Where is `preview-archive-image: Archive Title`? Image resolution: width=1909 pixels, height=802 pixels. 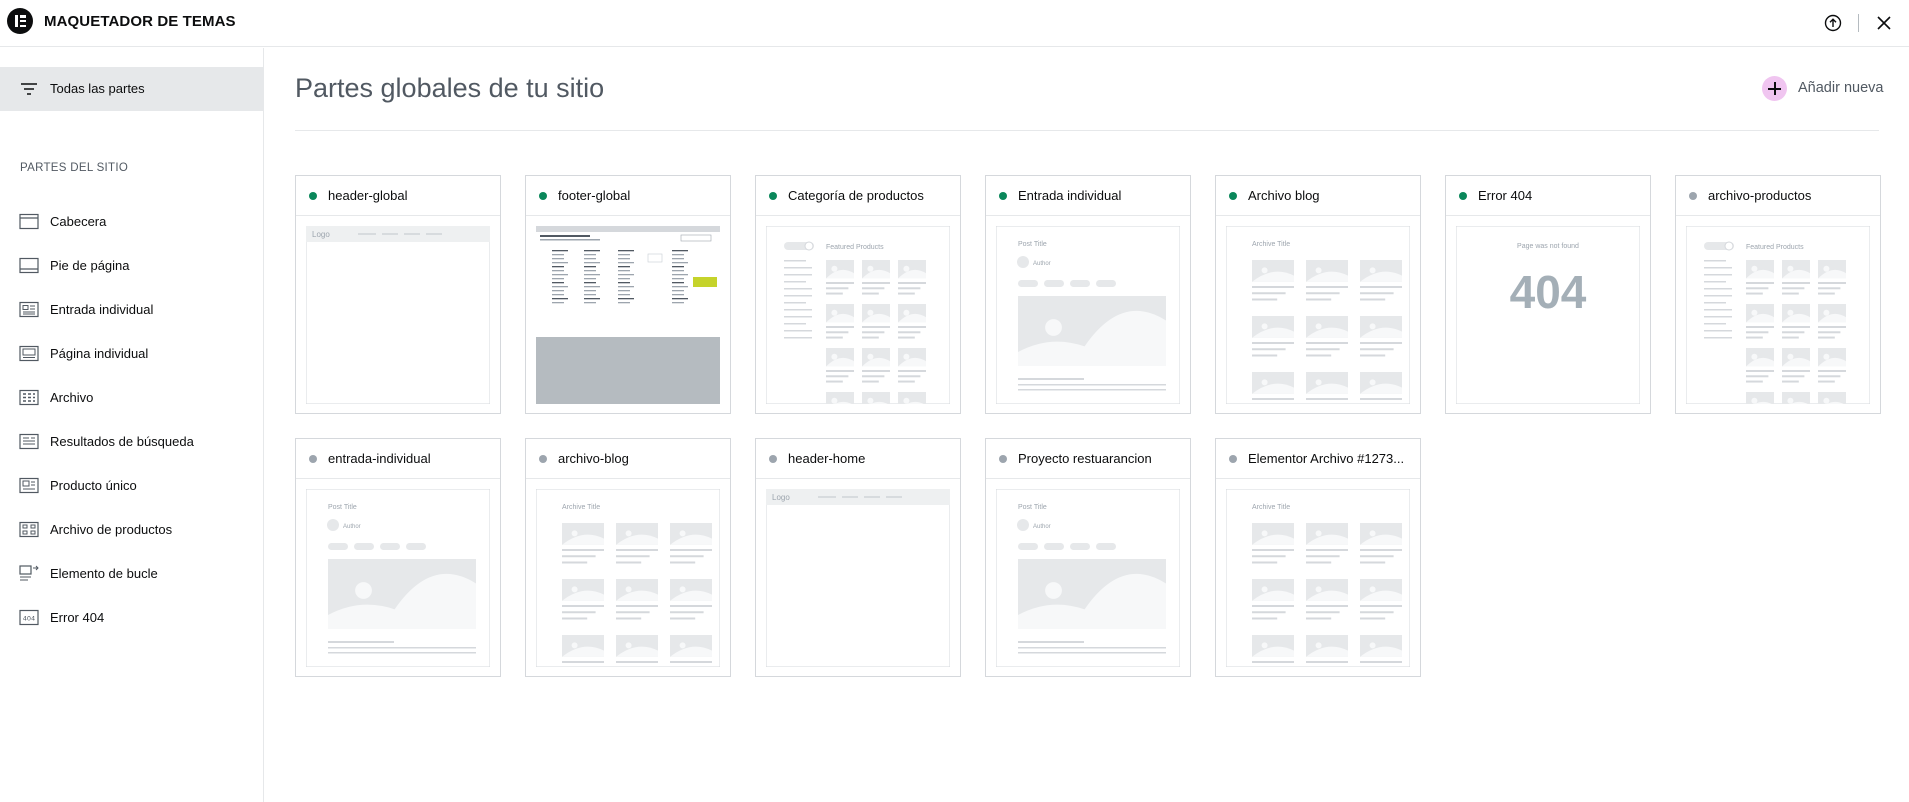
preview-archive-image: Archive Title is located at coordinates (1318, 315).